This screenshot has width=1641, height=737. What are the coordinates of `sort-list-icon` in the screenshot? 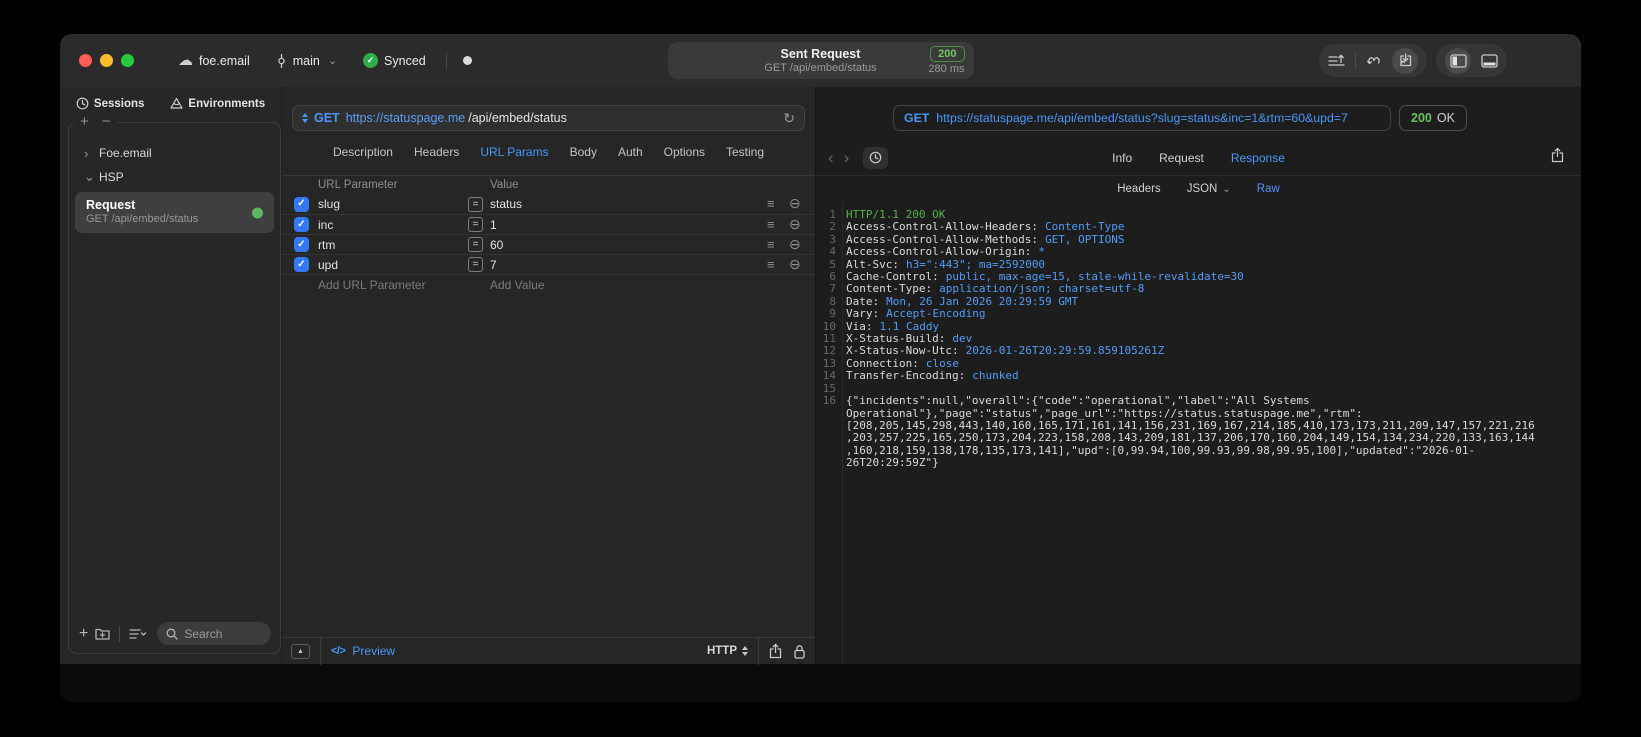 It's located at (138, 634).